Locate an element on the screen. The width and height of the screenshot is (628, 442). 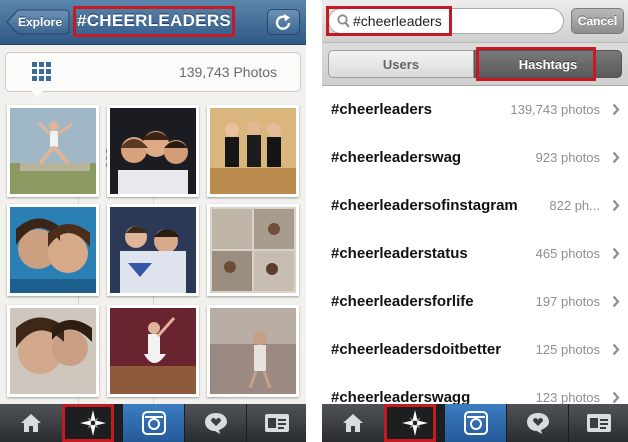
segment-hashtags: Hashtags is located at coordinates (548, 64).